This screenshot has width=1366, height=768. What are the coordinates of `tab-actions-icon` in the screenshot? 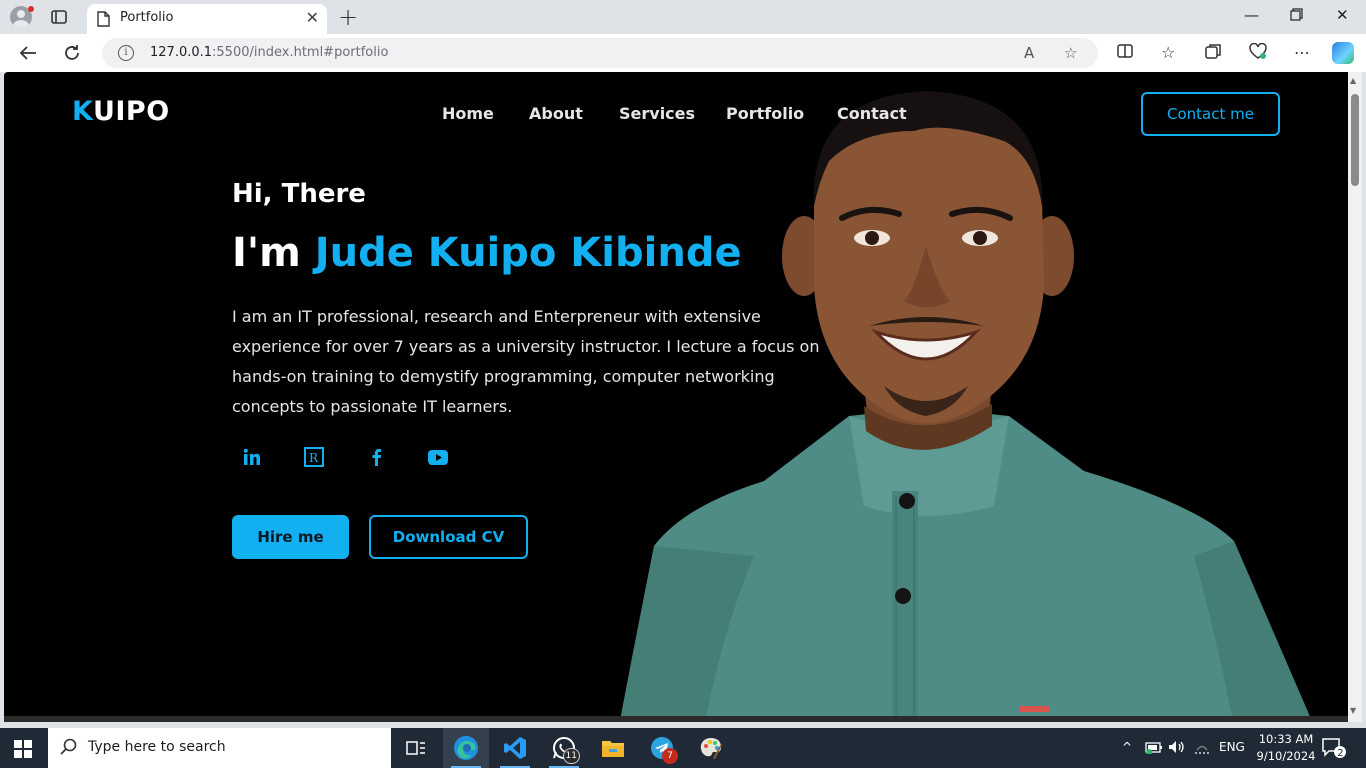 It's located at (59, 17).